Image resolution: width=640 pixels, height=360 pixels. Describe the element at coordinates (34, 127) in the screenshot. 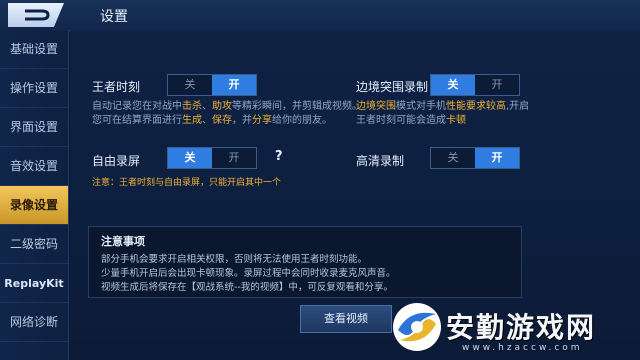

I see `sidebar-item-interface: 界面设置` at that location.